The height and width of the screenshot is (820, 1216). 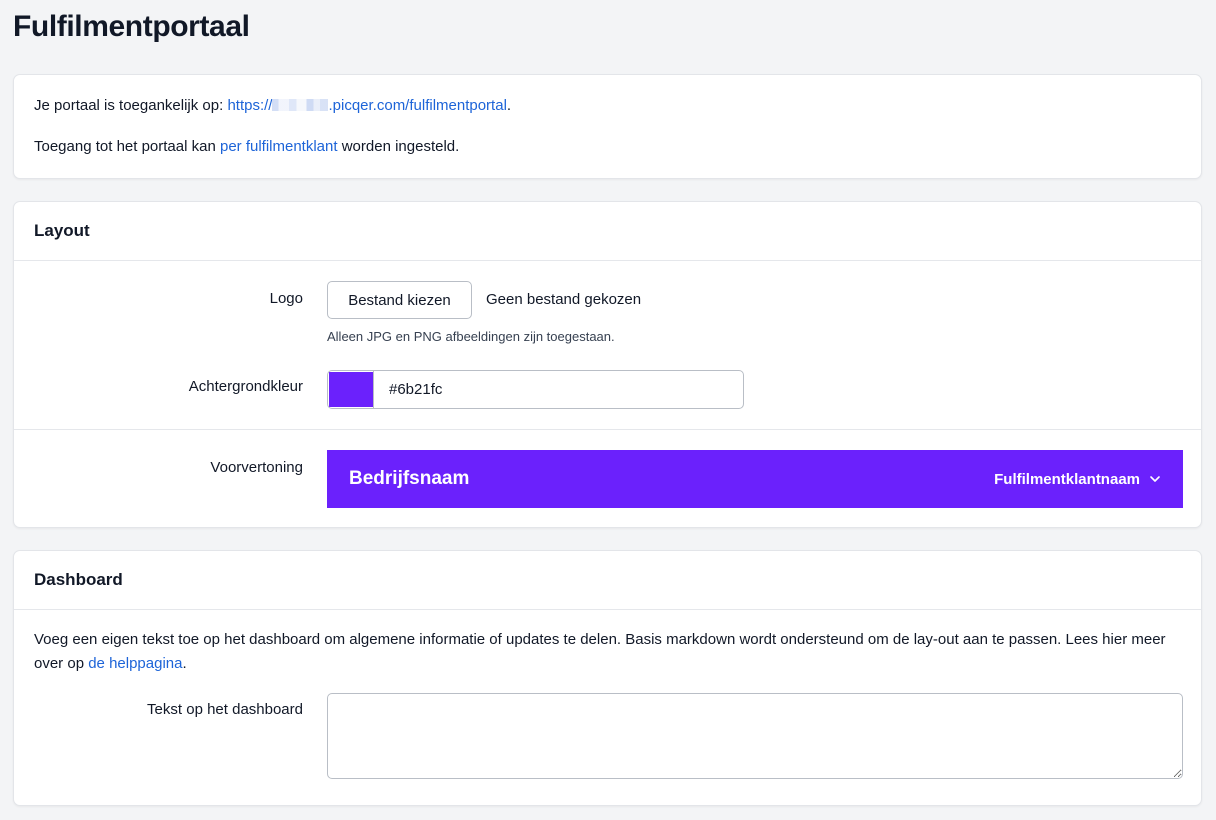 I want to click on page-title: Fulfilmentportaal, so click(x=131, y=26).